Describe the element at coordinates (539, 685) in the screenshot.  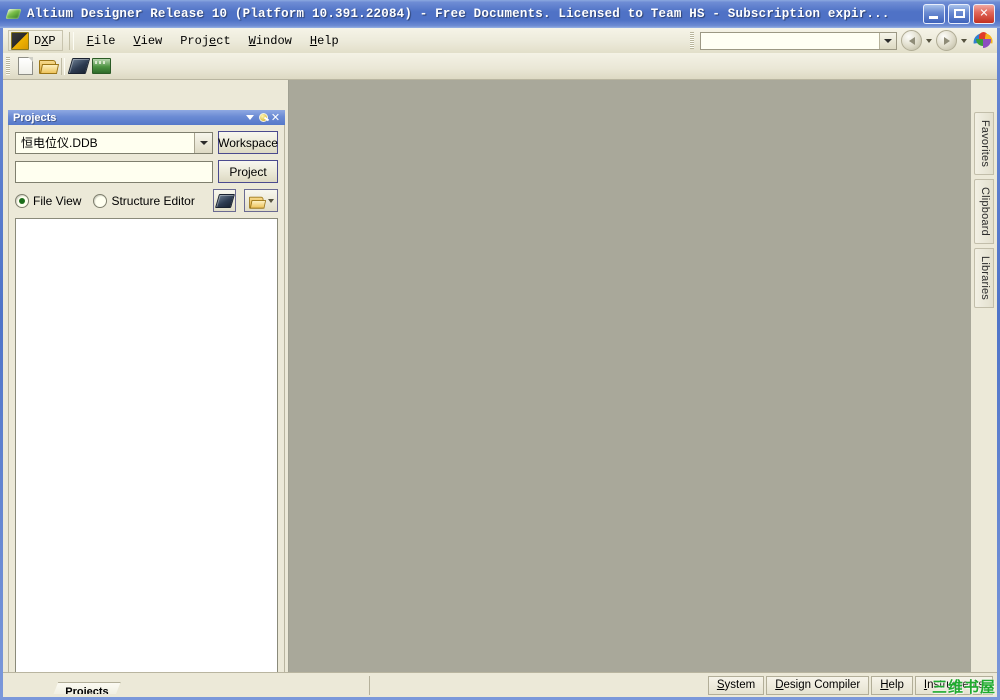
I see `status-filler` at that location.